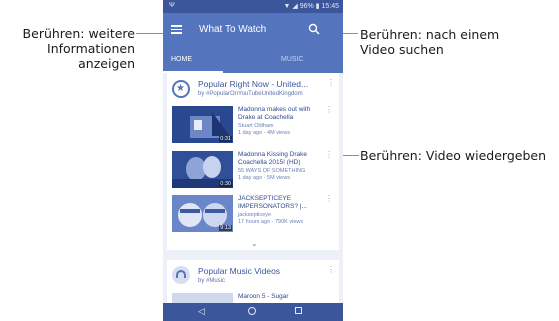 Image resolution: width=559 pixels, height=321 pixels. What do you see at coordinates (253, 60) in the screenshot?
I see `tab-bar: HOME MUSIC` at bounding box center [253, 60].